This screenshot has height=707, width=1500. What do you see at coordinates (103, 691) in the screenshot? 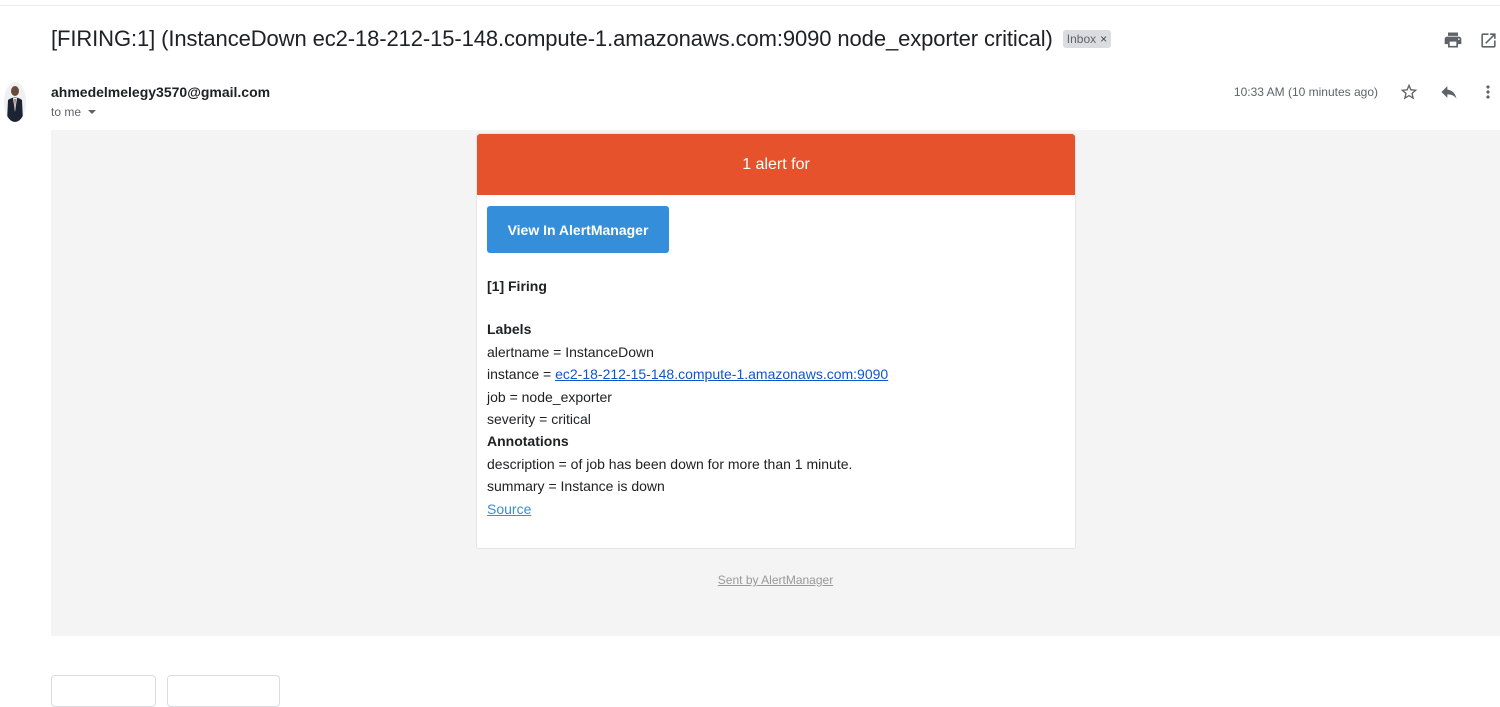
I see `reply-button` at bounding box center [103, 691].